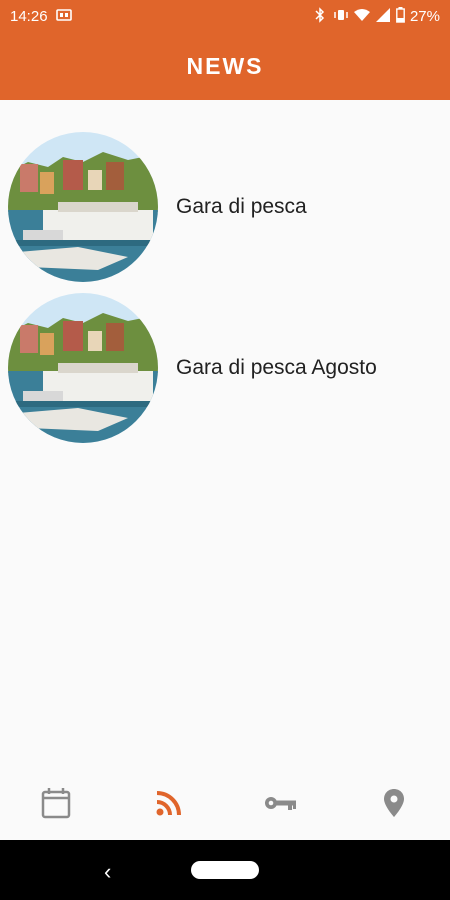  Describe the element at coordinates (63, 17) in the screenshot. I see `notification-icon` at that location.